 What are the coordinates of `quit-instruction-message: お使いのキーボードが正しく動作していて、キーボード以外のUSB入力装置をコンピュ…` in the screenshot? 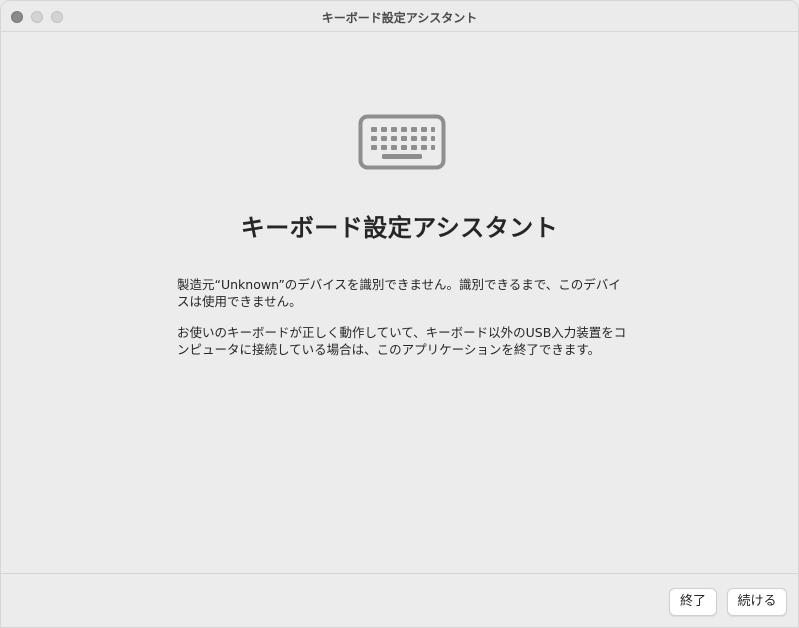 It's located at (402, 341).